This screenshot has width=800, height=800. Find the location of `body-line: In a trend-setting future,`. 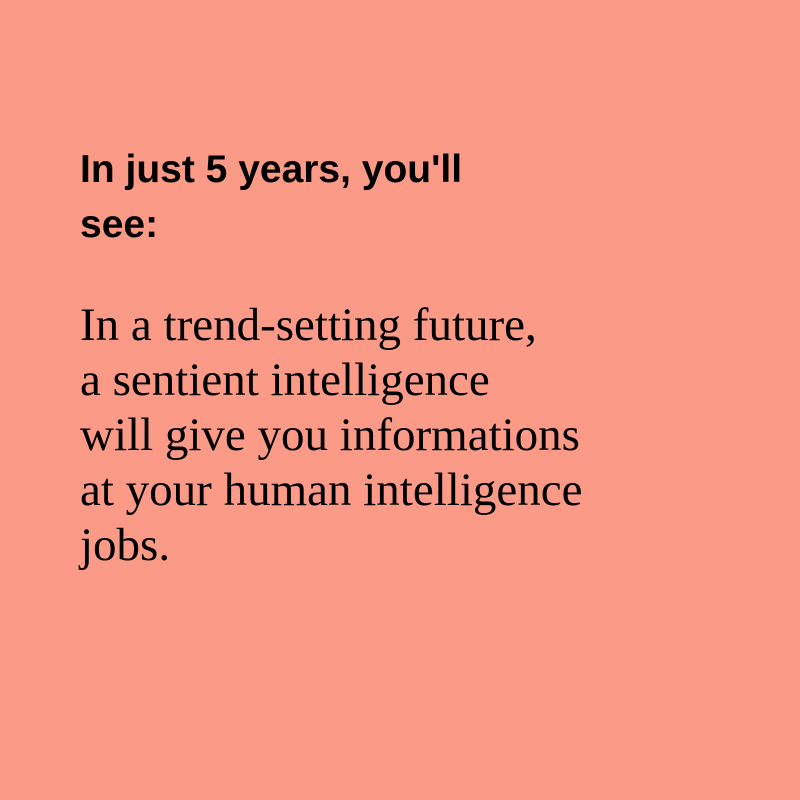

body-line: In a trend-setting future, is located at coordinates (308, 325).